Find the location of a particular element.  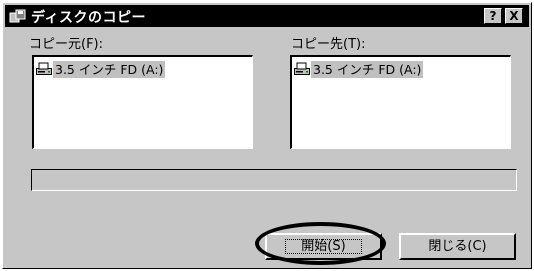

destination-drive-label: 3.5 インチ FD (A:) is located at coordinates (367, 69).